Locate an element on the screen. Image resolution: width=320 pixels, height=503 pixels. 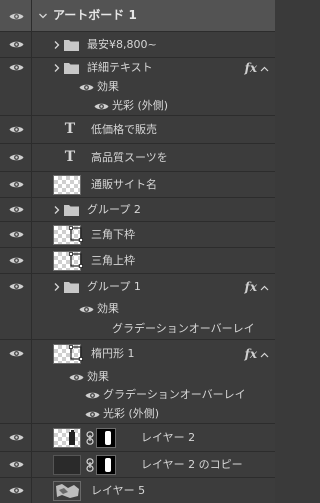
layer-row-group: グループ 1 fx is located at coordinates (137, 287).